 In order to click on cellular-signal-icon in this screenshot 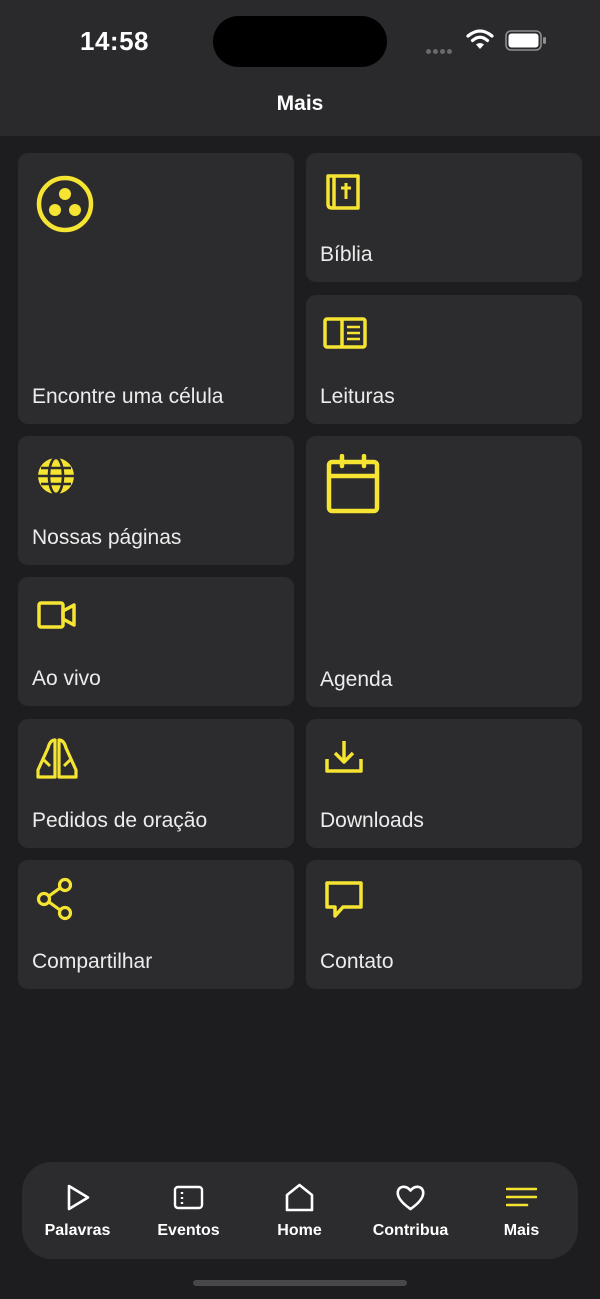, I will do `click(440, 50)`.